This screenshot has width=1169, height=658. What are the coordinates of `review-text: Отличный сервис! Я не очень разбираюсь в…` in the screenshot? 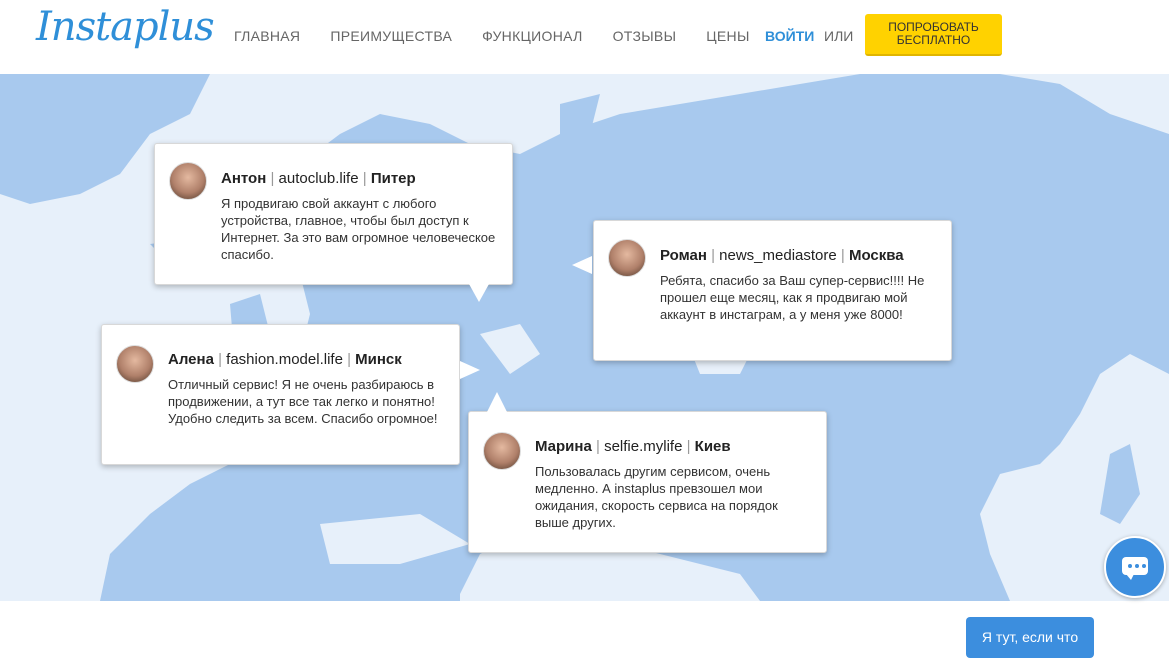 It's located at (303, 401).